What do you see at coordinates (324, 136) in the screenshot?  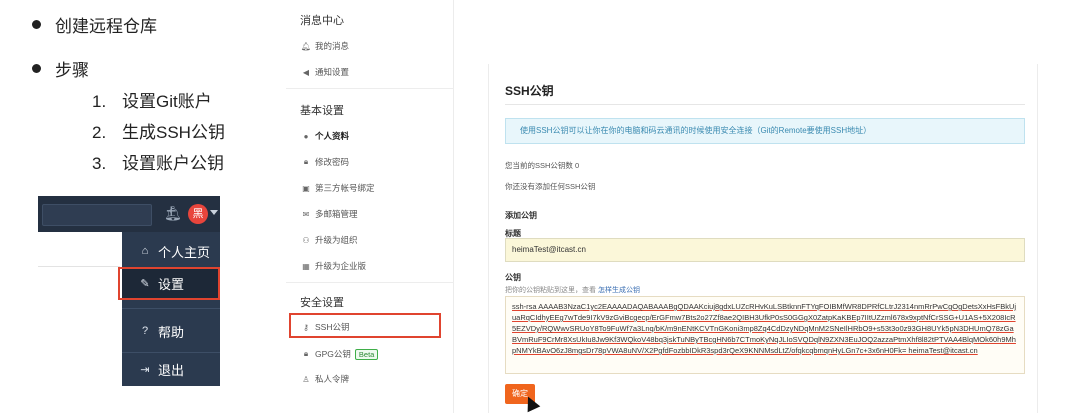 I see `sidebar-item-profile: ● 个人资料` at bounding box center [324, 136].